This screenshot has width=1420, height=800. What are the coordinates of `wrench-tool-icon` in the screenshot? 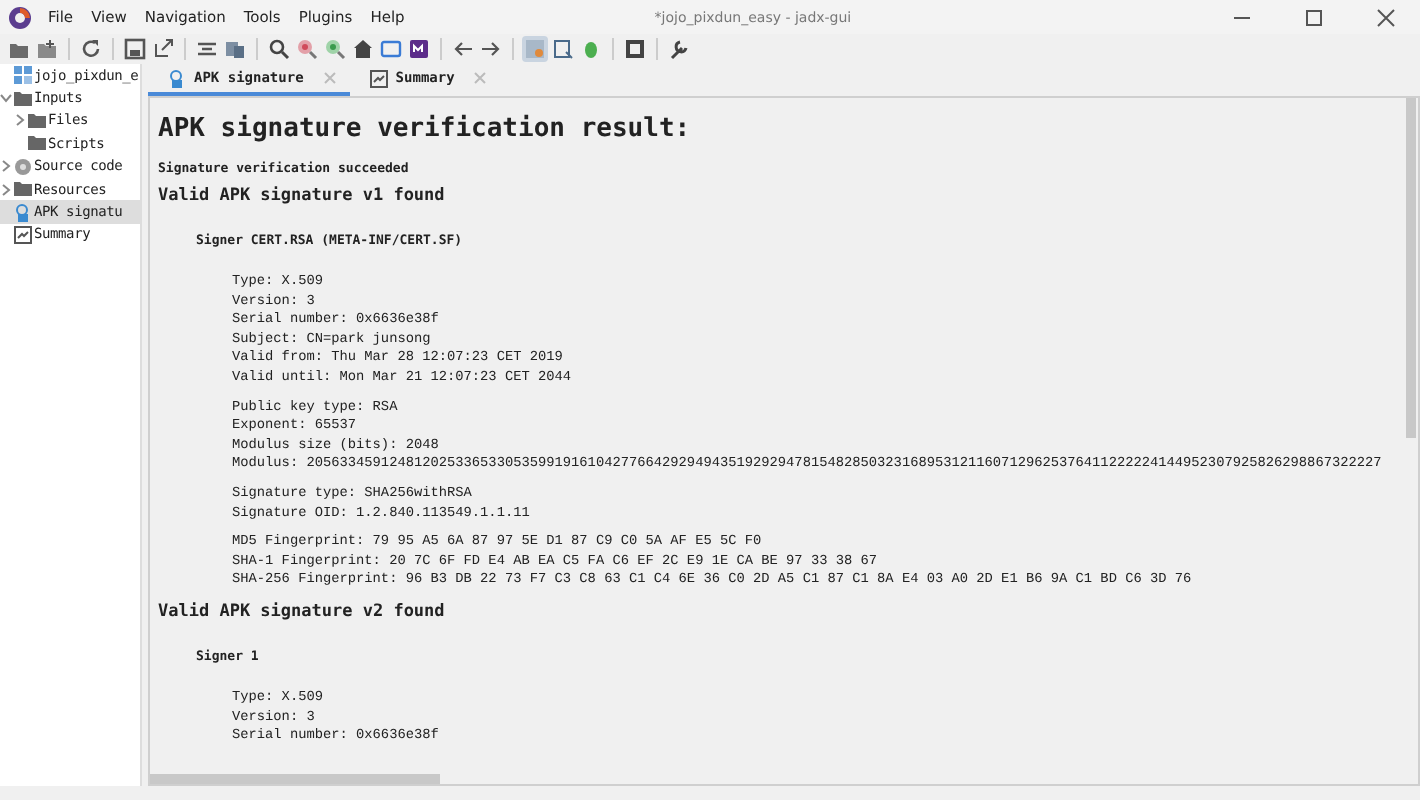 It's located at (679, 49).